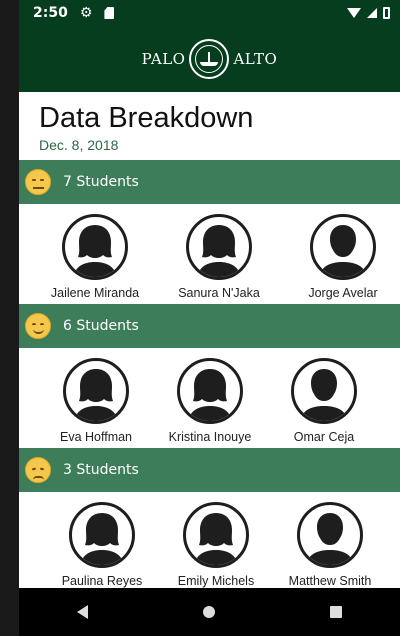 This screenshot has height=636, width=400. I want to click on student-card: Jorge Avelar, so click(342, 259).